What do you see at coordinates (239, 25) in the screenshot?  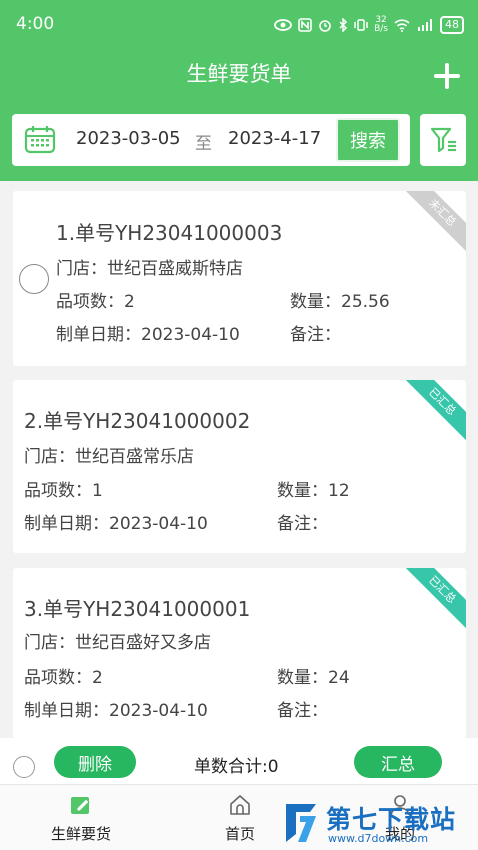 I see `status-bar: 4:00 32 B/s 48` at bounding box center [239, 25].